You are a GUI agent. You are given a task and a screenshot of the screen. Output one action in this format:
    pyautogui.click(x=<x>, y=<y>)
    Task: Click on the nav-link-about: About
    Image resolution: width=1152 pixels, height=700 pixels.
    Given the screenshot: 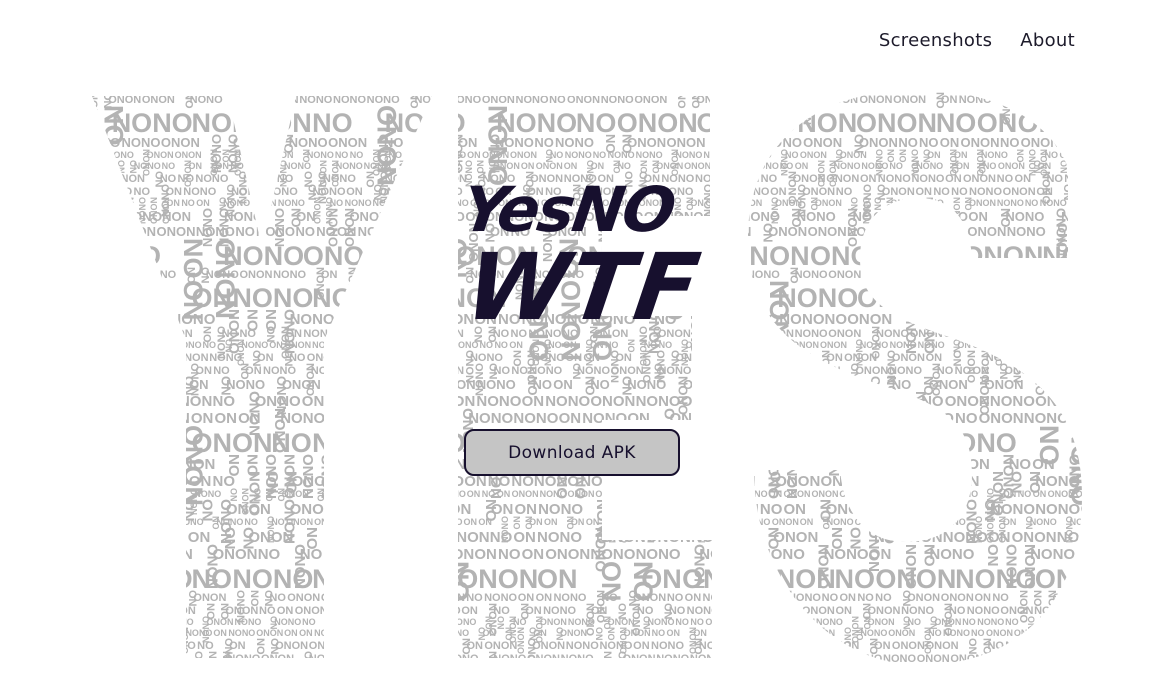 What is the action you would take?
    pyautogui.click(x=1047, y=40)
    